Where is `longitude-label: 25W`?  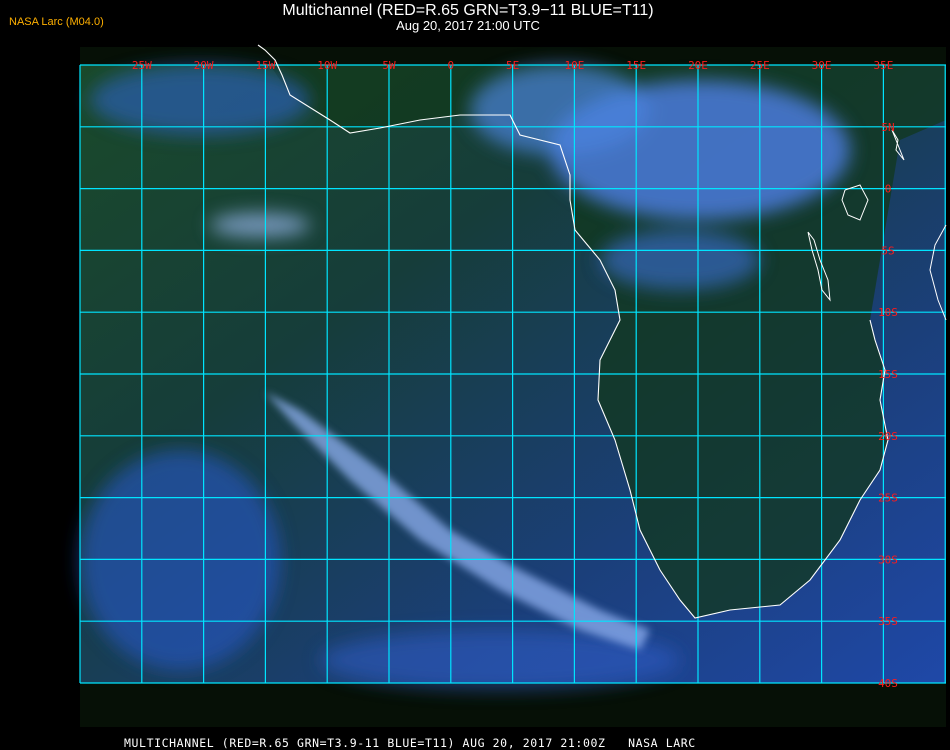 longitude-label: 25W is located at coordinates (142, 65).